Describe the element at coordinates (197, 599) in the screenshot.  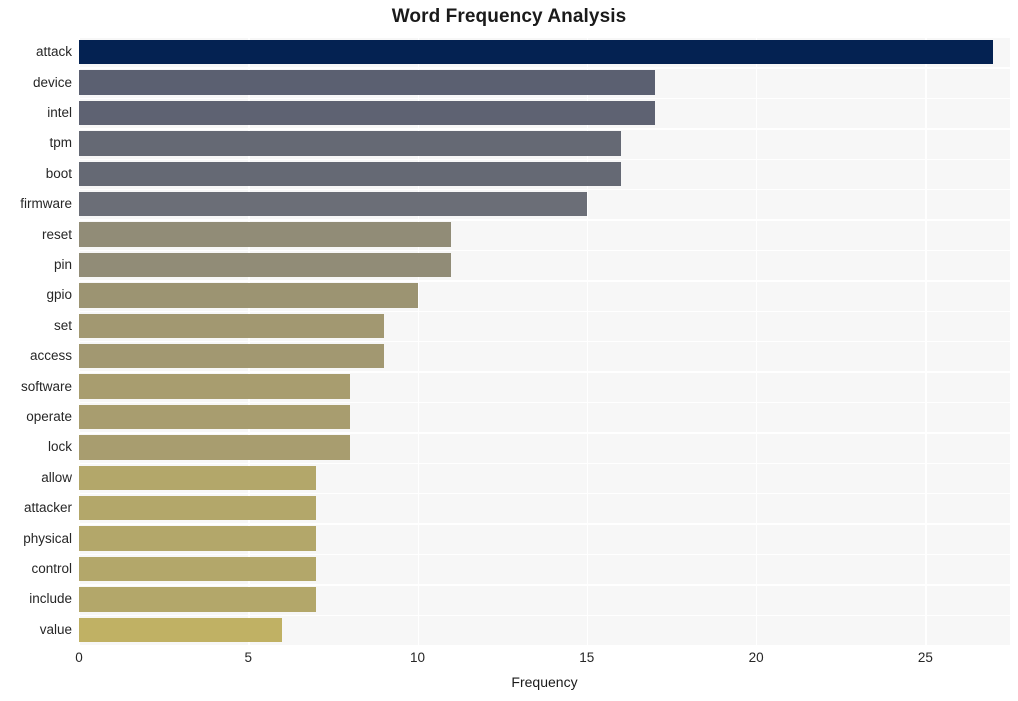
I see `bar-include` at that location.